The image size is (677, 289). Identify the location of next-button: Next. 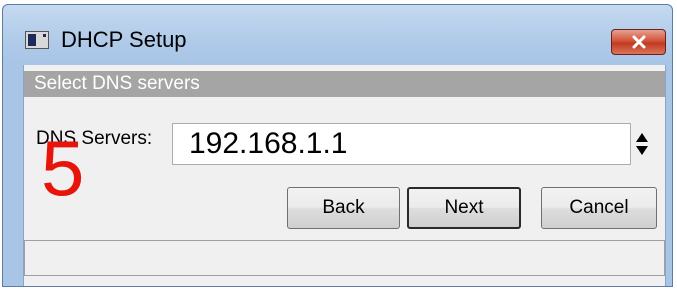
(464, 208).